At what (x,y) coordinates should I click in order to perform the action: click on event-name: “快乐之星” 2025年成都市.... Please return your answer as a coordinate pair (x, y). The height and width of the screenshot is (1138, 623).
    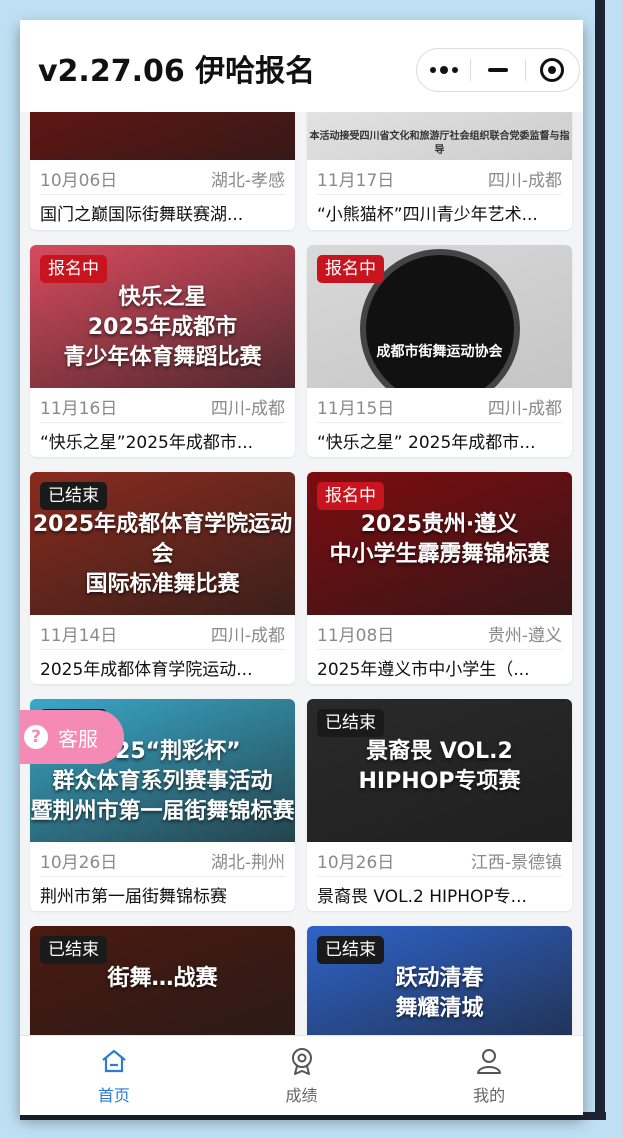
    Looking at the image, I should click on (426, 443).